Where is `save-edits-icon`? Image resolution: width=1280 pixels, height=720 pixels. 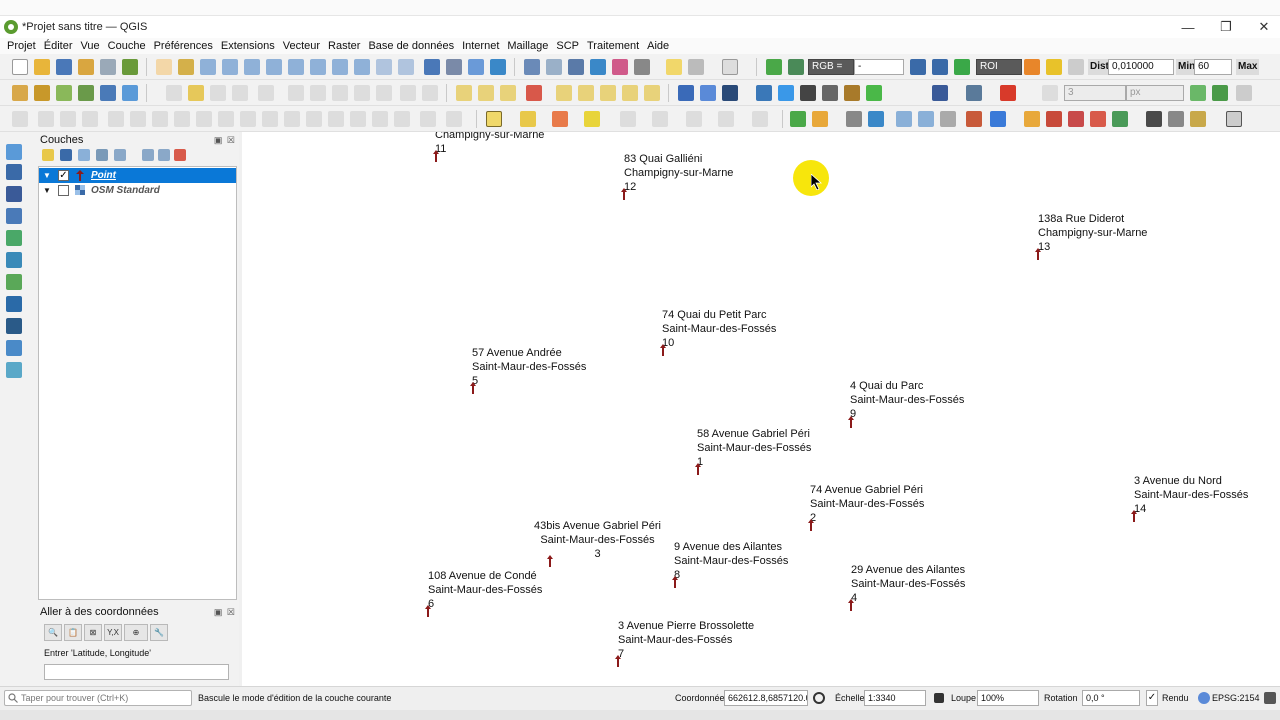
save-edits-icon is located at coordinates (218, 93).